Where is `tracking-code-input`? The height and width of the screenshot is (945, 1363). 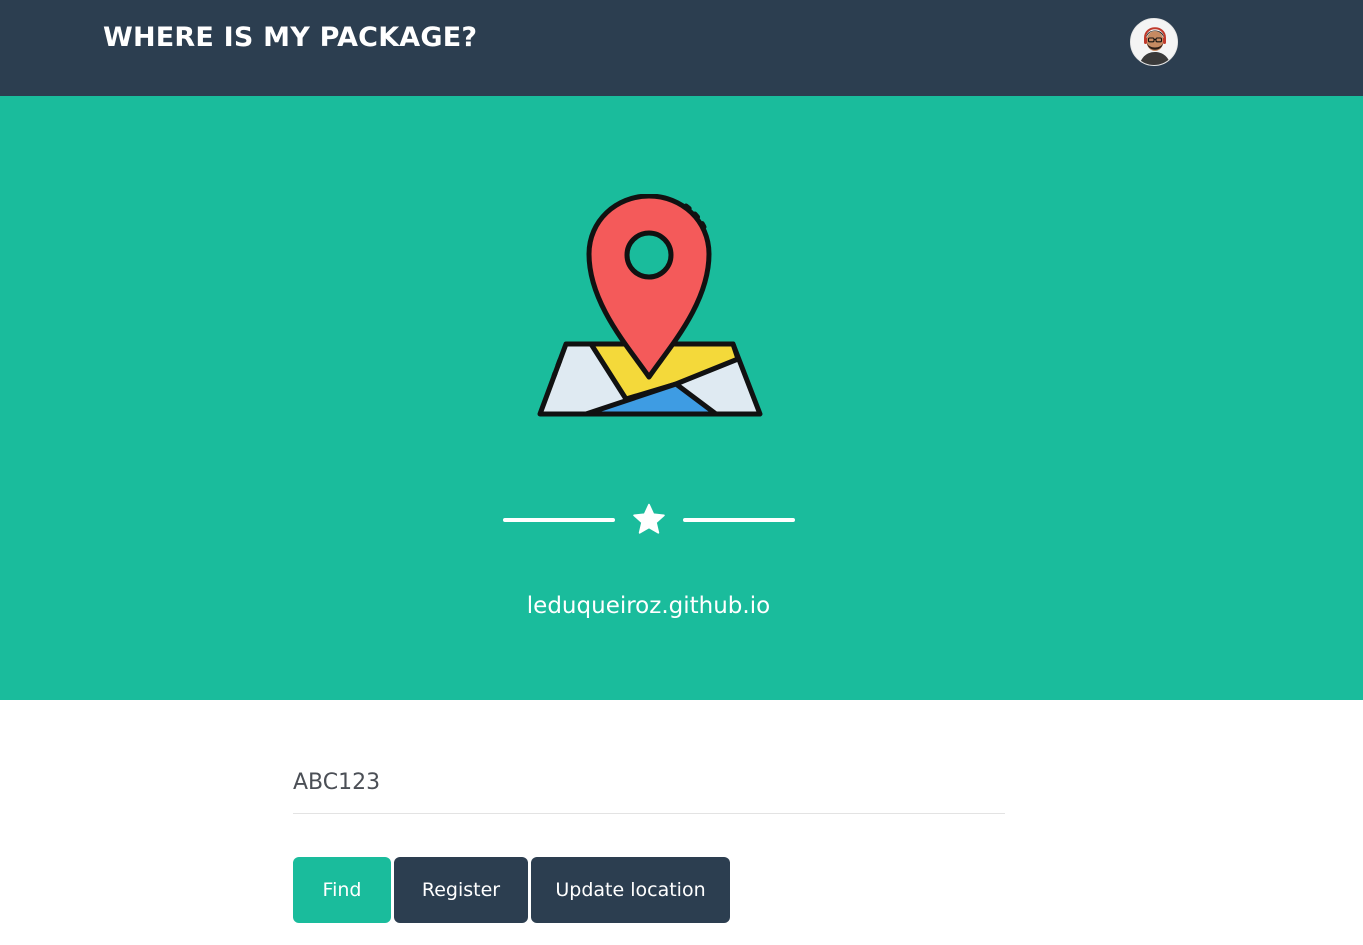
tracking-code-input is located at coordinates (649, 783).